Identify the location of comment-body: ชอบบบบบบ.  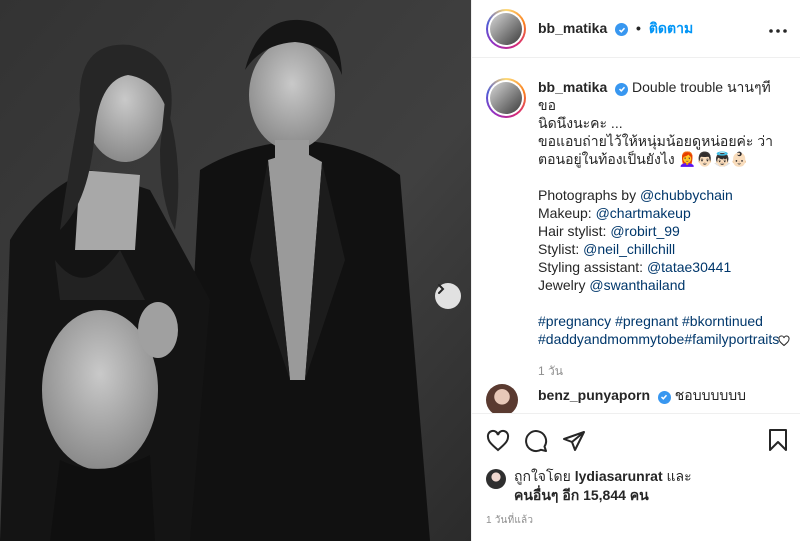
(710, 395).